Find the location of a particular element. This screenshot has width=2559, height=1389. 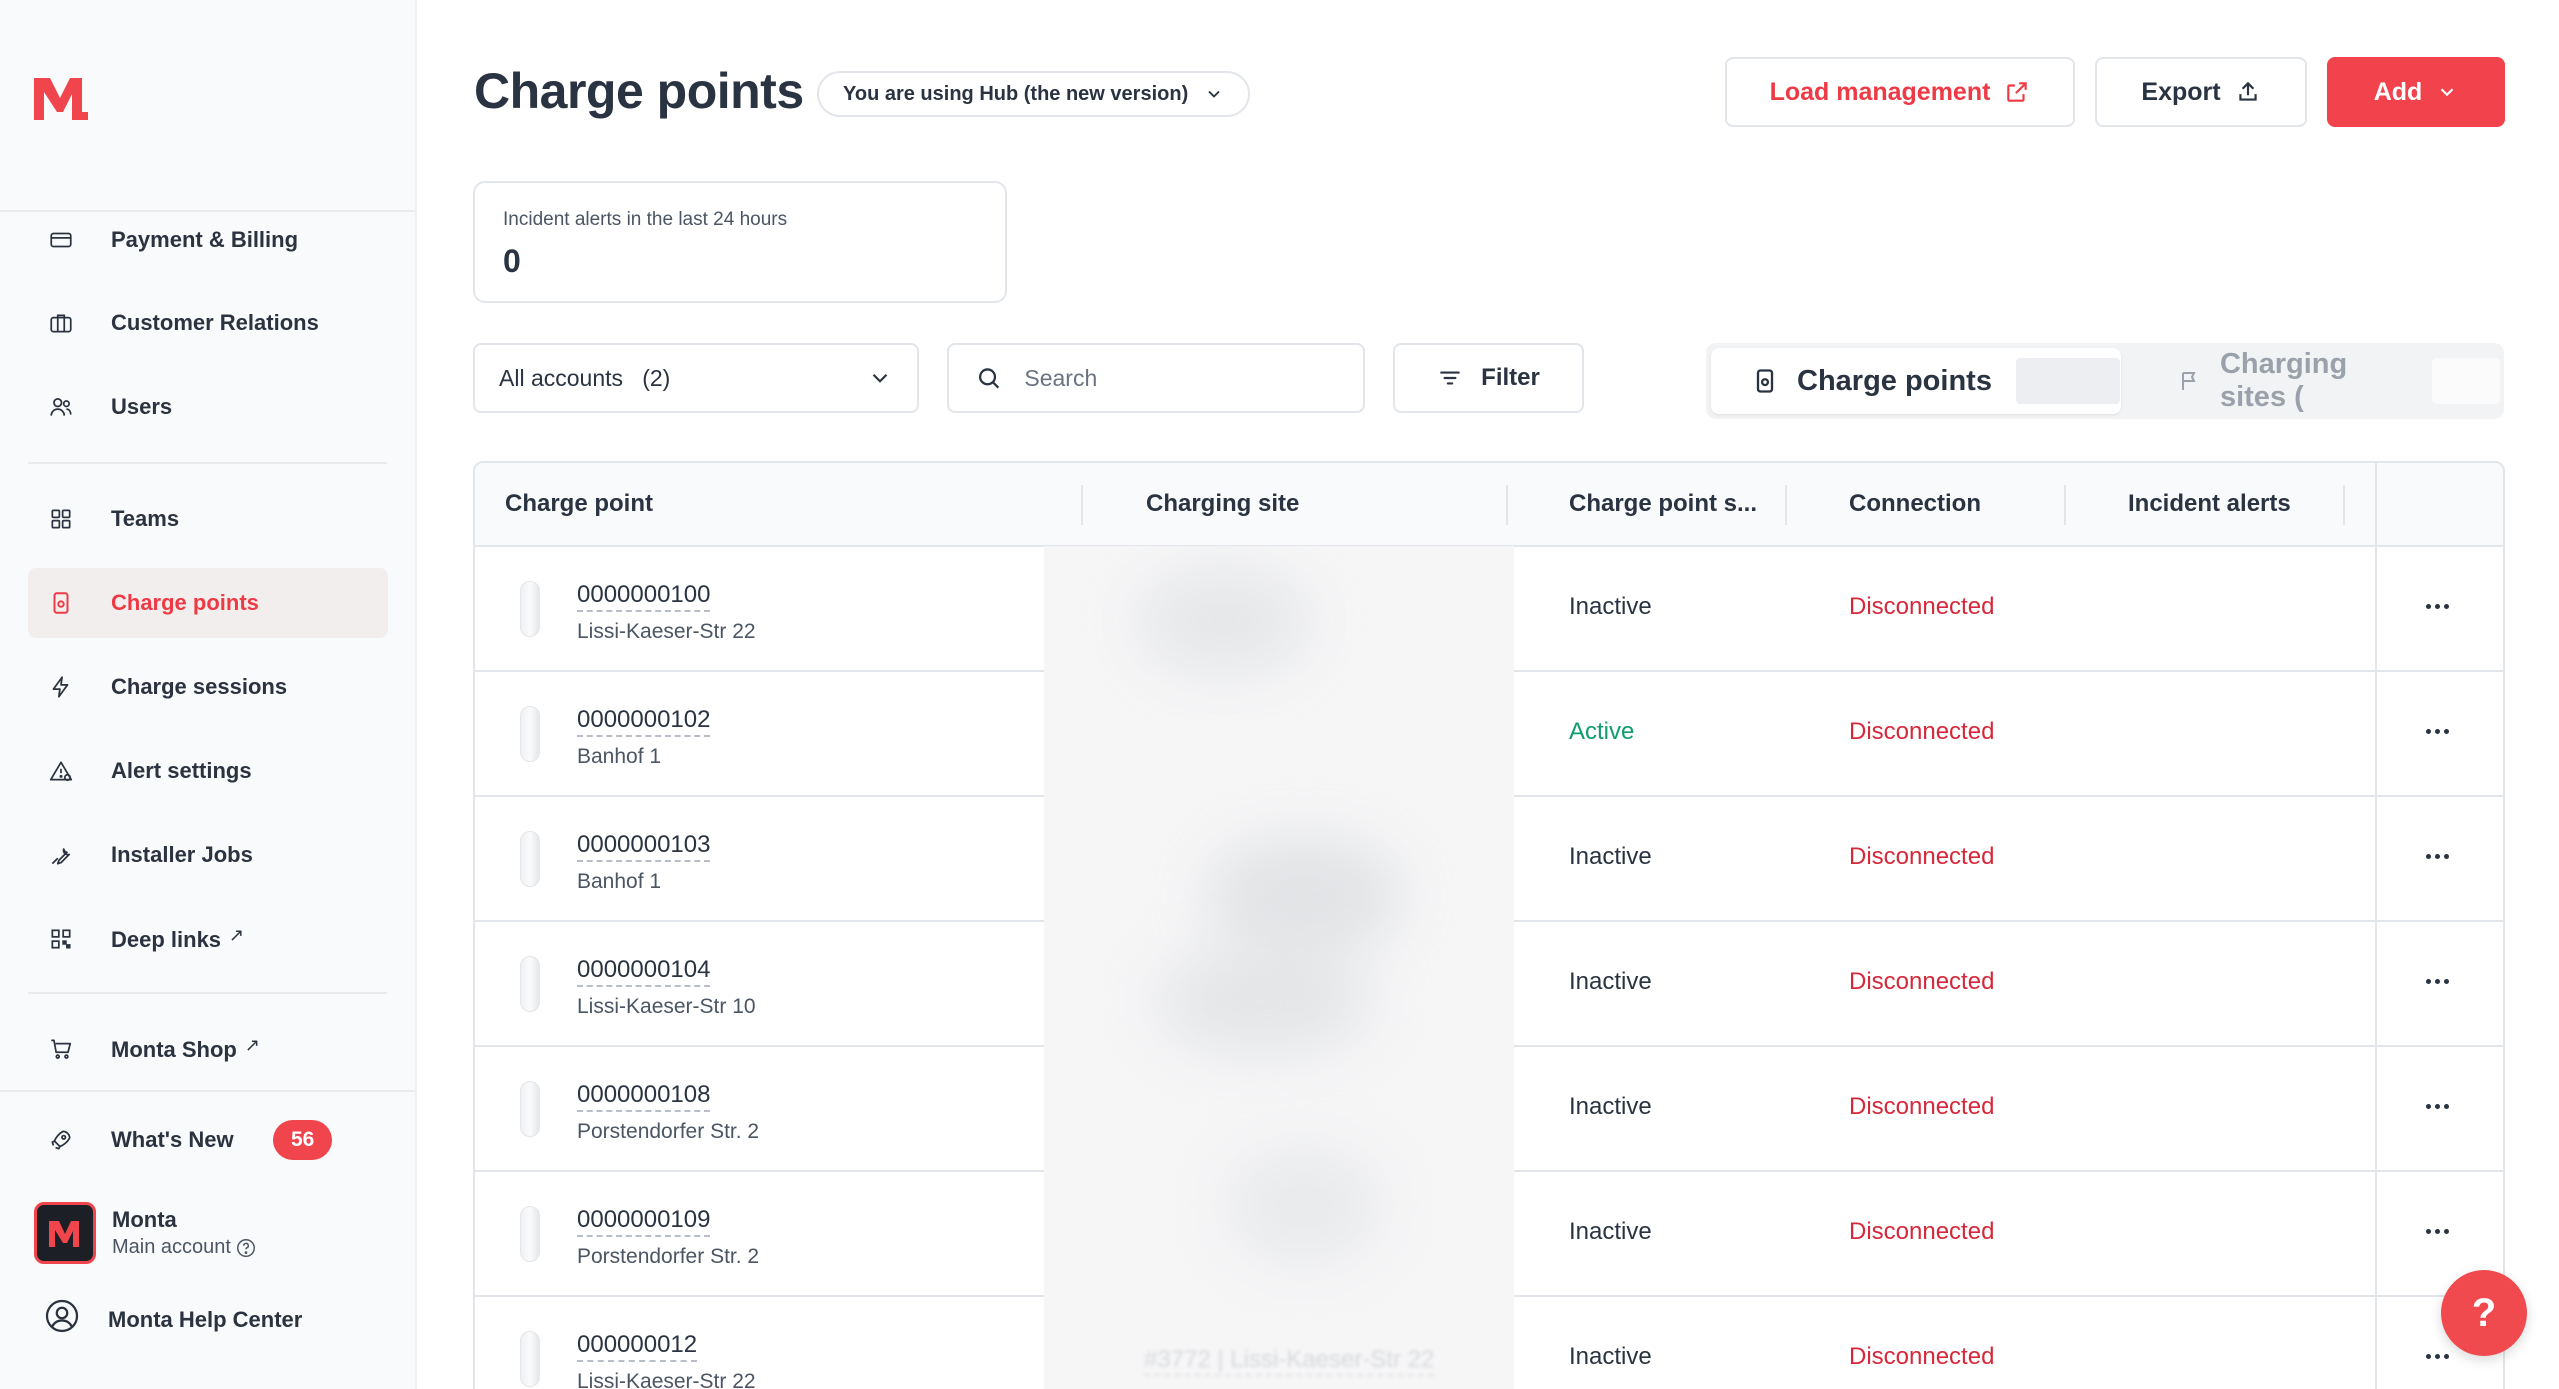

toggle-charge-points: Charge points is located at coordinates (1916, 381).